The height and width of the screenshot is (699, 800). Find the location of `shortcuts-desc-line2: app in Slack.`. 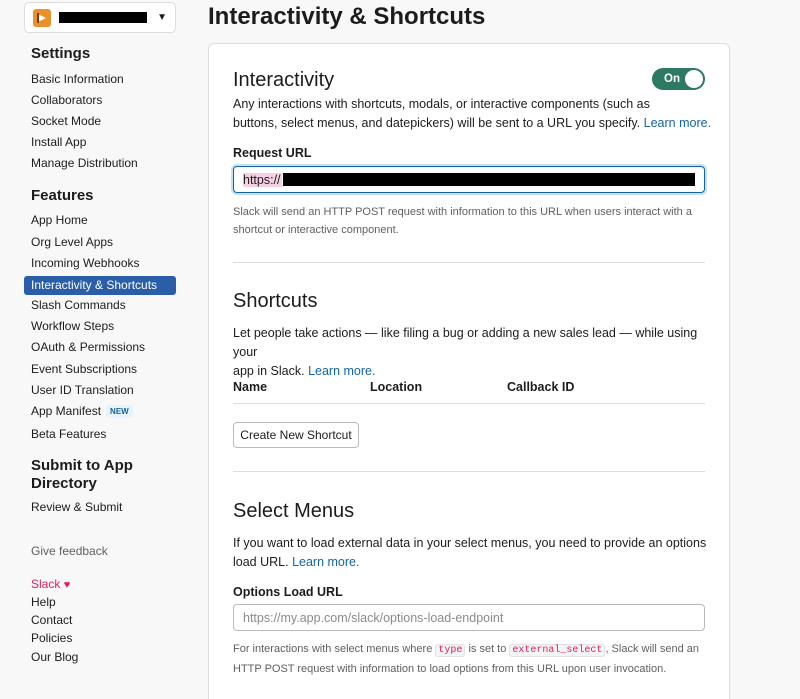

shortcuts-desc-line2: app in Slack. is located at coordinates (269, 371).